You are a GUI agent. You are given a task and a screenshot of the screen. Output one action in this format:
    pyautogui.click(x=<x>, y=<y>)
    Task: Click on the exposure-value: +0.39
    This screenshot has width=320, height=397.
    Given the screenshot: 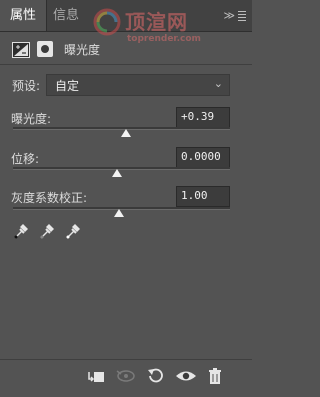 What is the action you would take?
    pyautogui.click(x=198, y=116)
    